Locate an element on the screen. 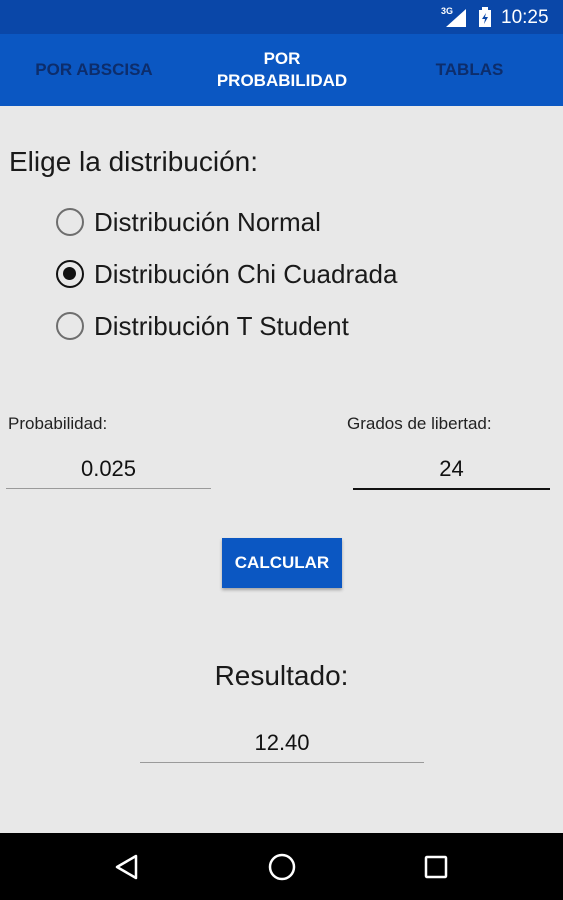  battery-icon is located at coordinates (485, 17).